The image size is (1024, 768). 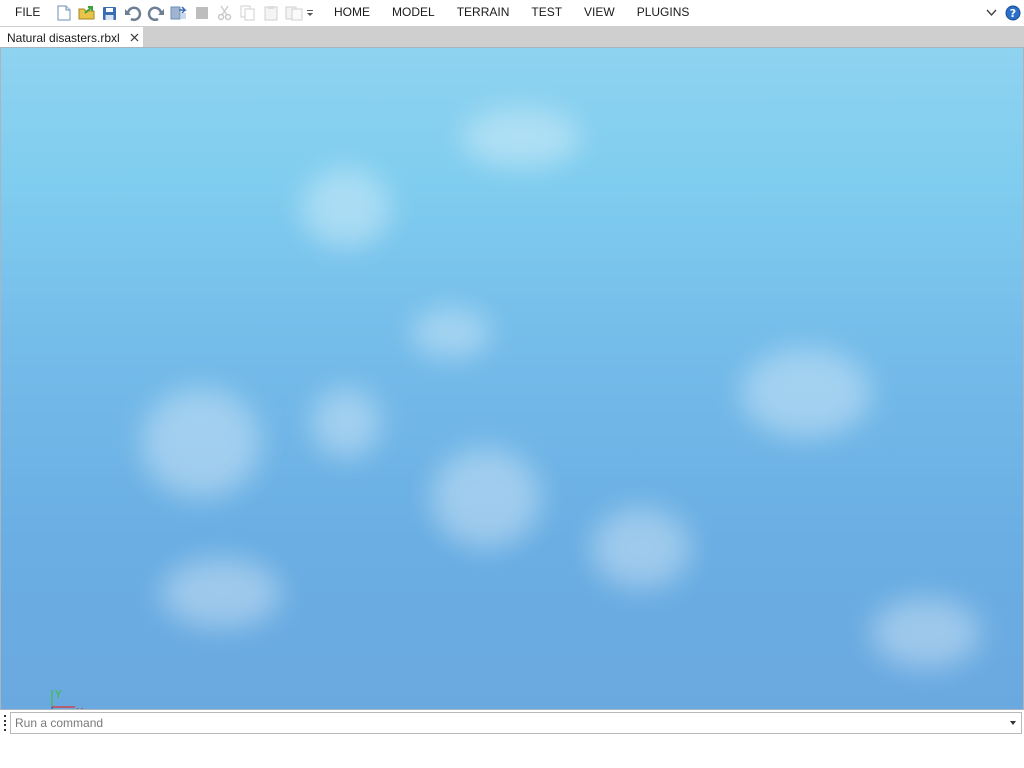 What do you see at coordinates (155, 13) in the screenshot?
I see `redo-icon` at bounding box center [155, 13].